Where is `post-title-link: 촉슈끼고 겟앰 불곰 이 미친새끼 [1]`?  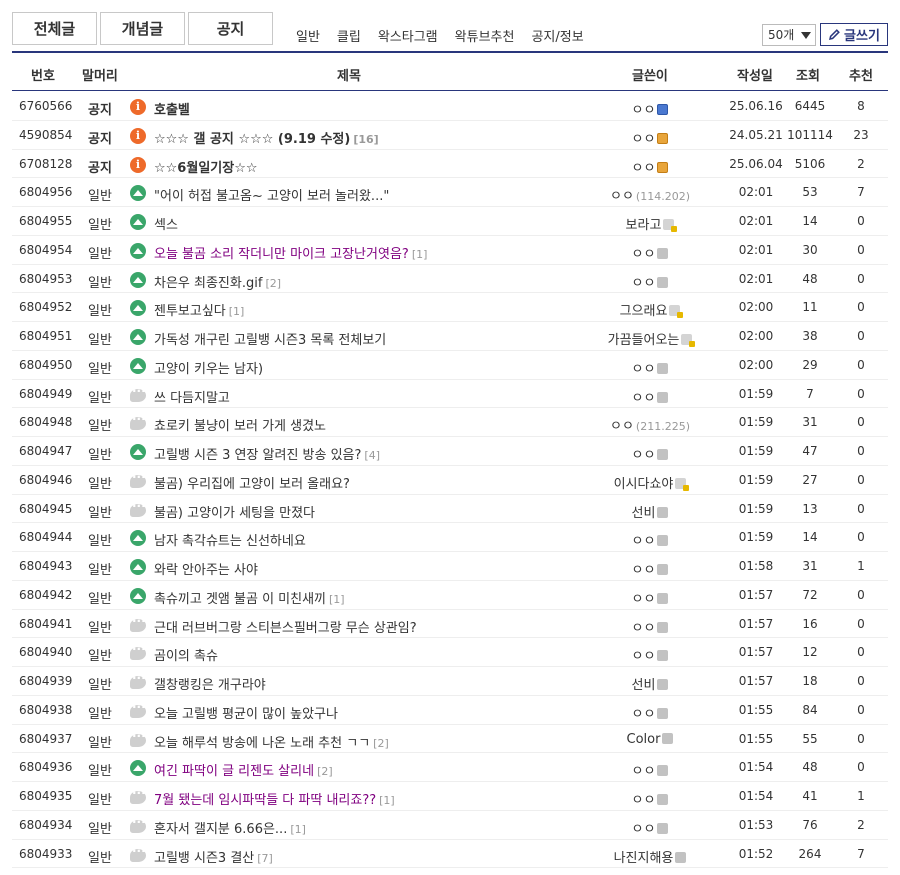
post-title-link: 촉슈끼고 겟앰 불곰 이 미친새끼 [1] is located at coordinates (249, 597).